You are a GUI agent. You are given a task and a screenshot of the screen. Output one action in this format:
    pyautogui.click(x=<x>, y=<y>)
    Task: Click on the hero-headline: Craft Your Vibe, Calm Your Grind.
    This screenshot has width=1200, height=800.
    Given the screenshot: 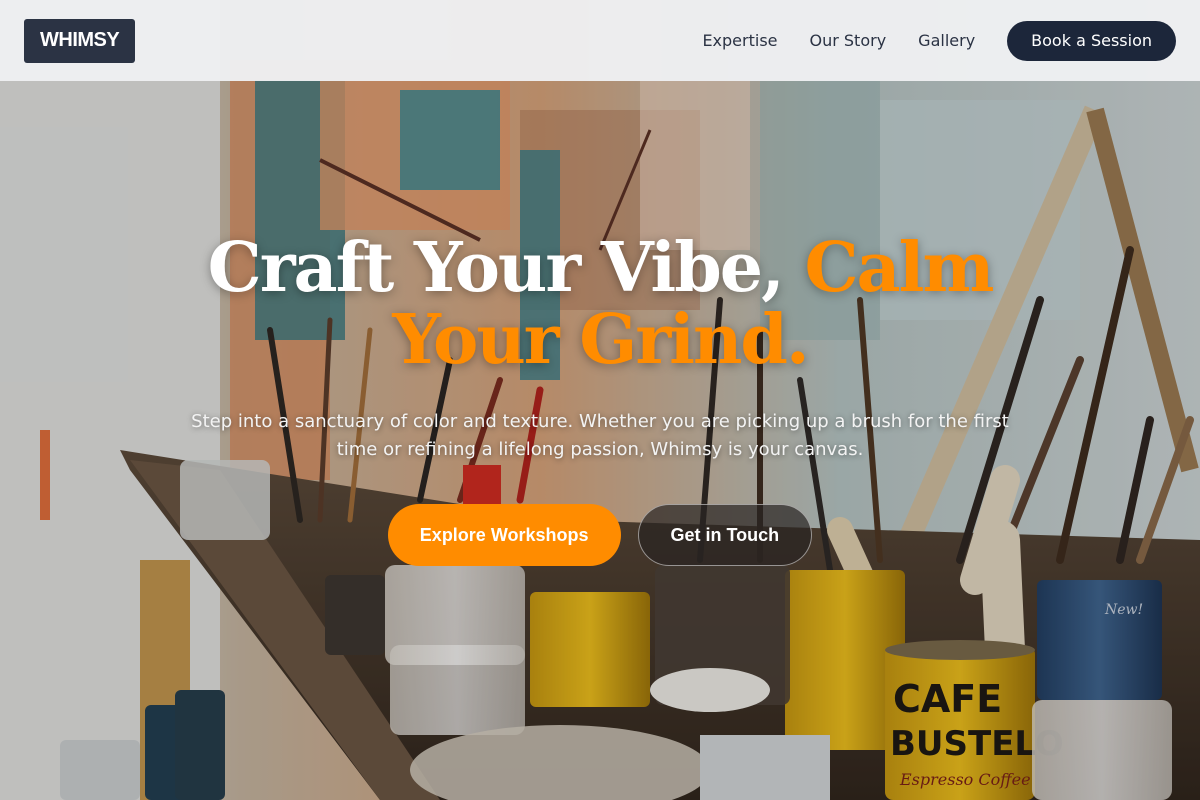 What is the action you would take?
    pyautogui.click(x=600, y=304)
    